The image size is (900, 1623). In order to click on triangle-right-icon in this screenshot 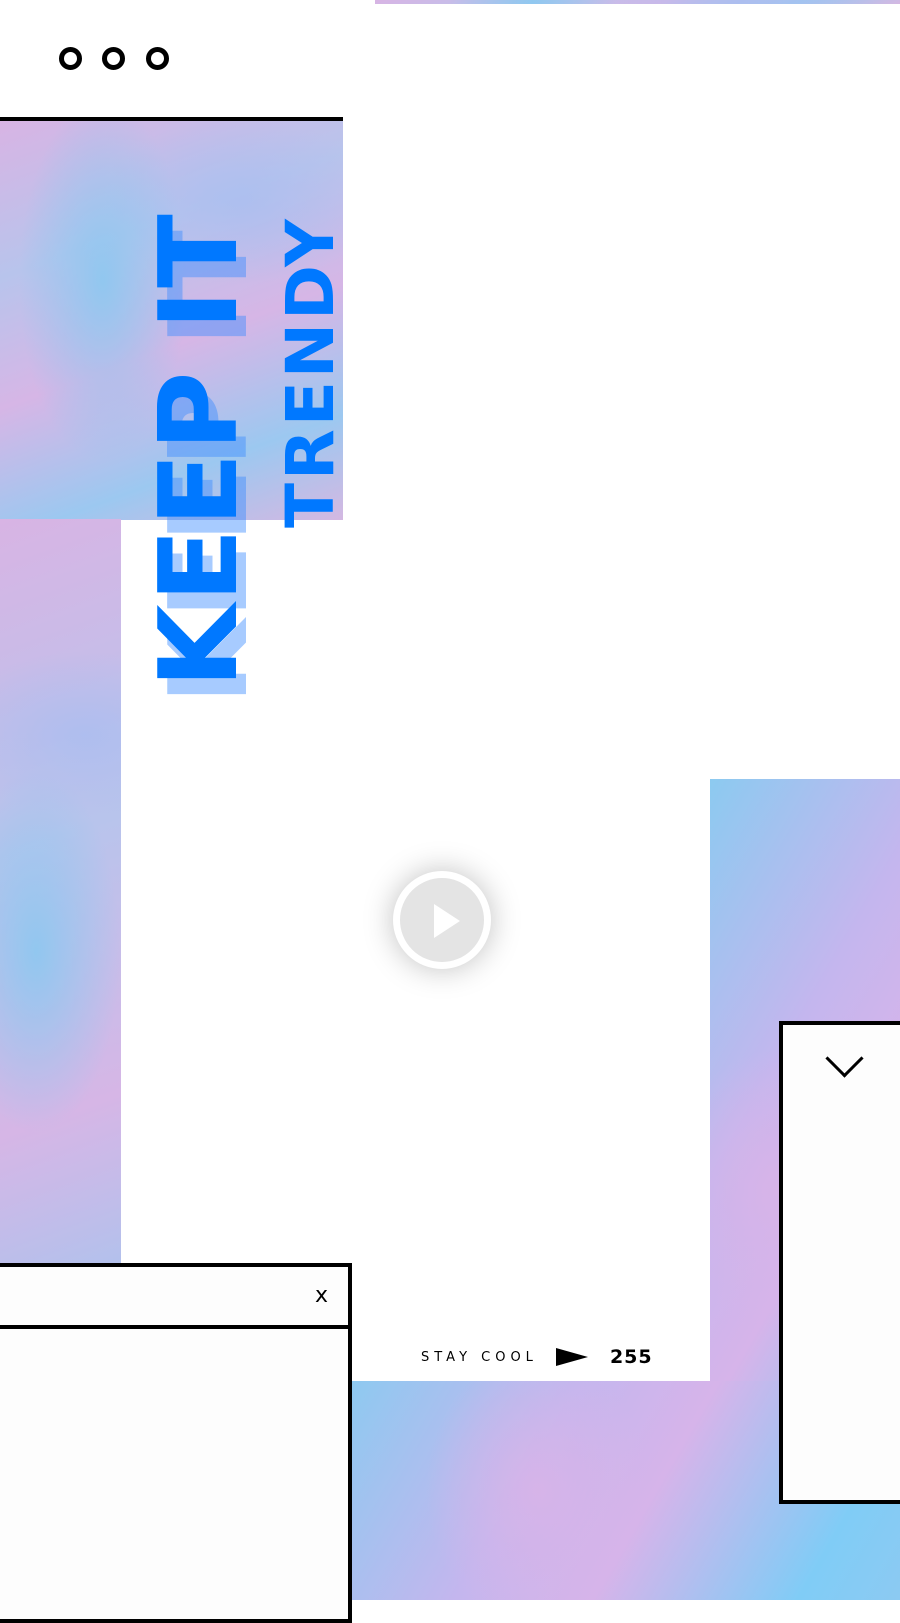, I will do `click(571, 1357)`.